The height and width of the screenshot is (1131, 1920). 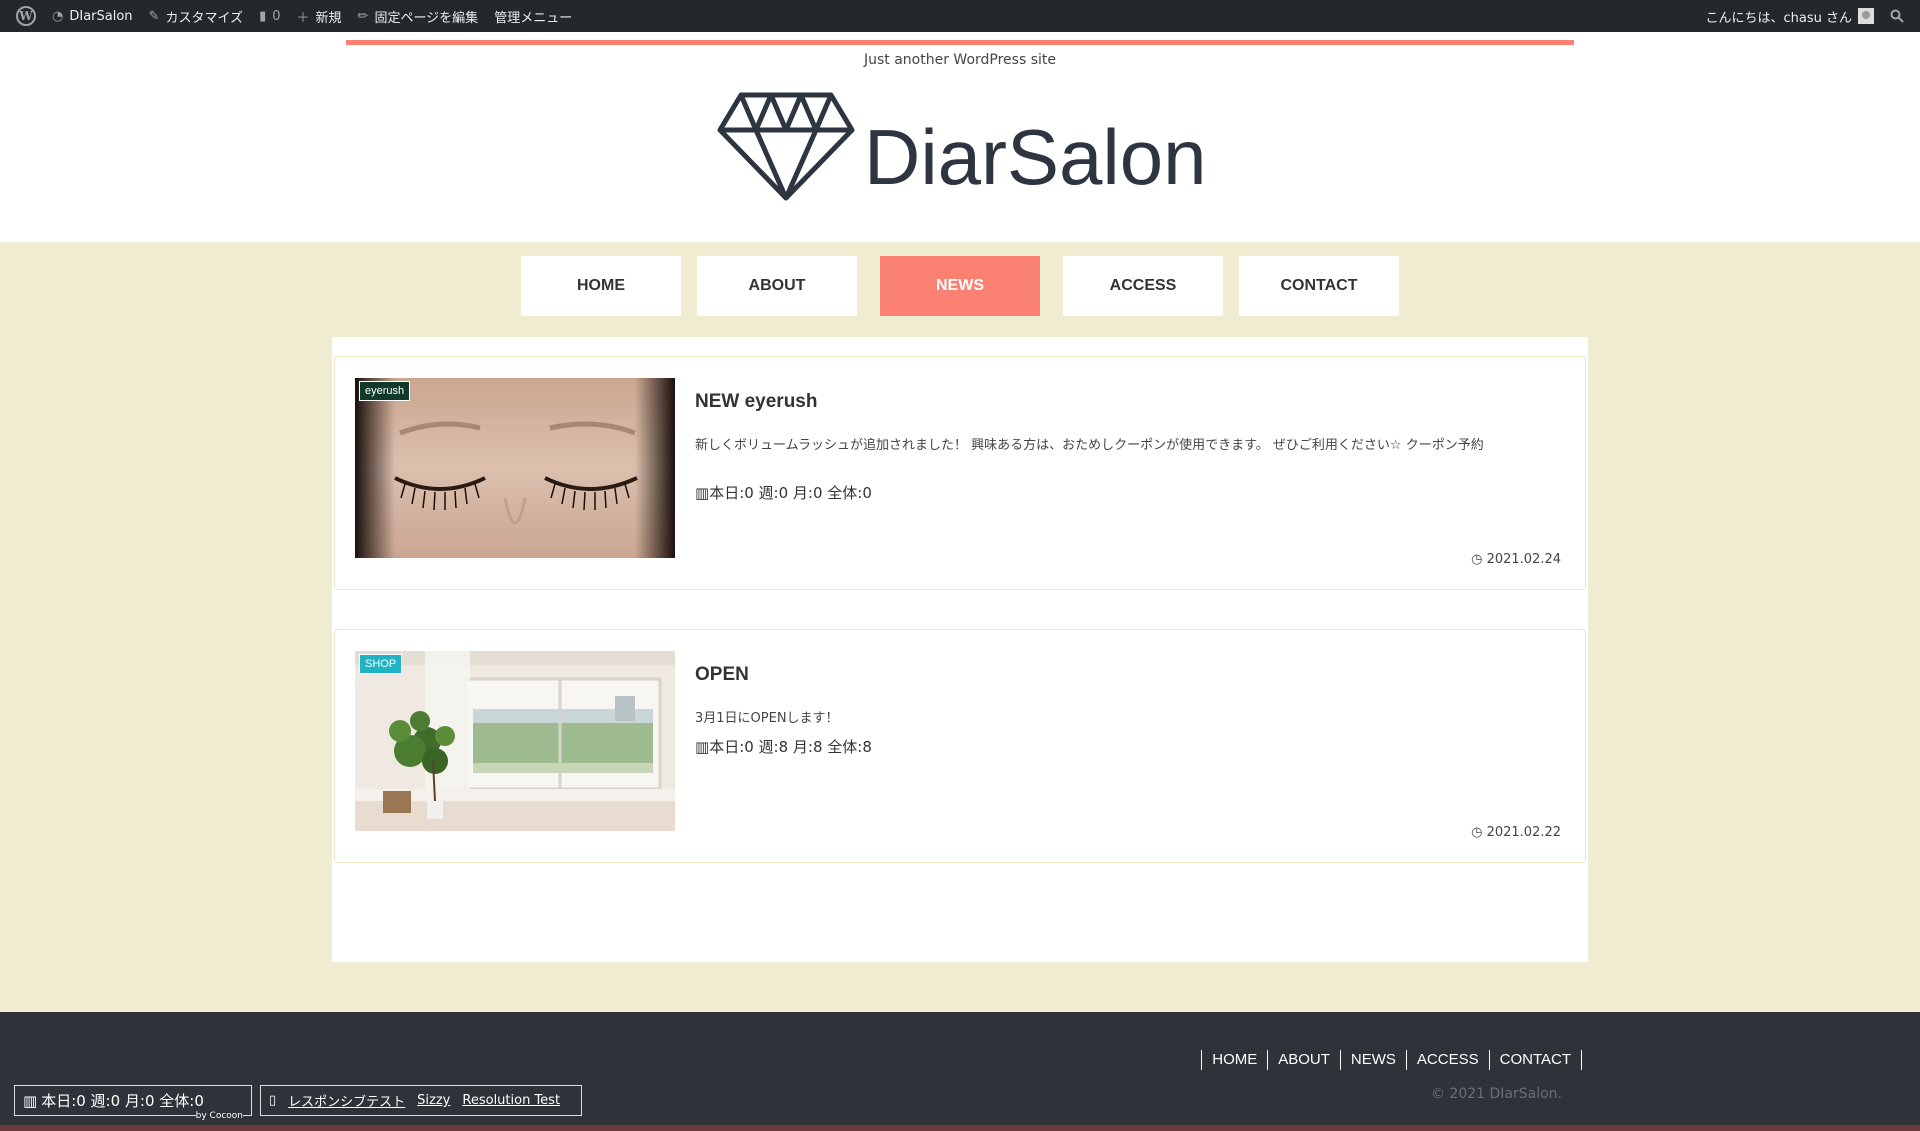 I want to click on nav-item-home: HOME, so click(x=601, y=286).